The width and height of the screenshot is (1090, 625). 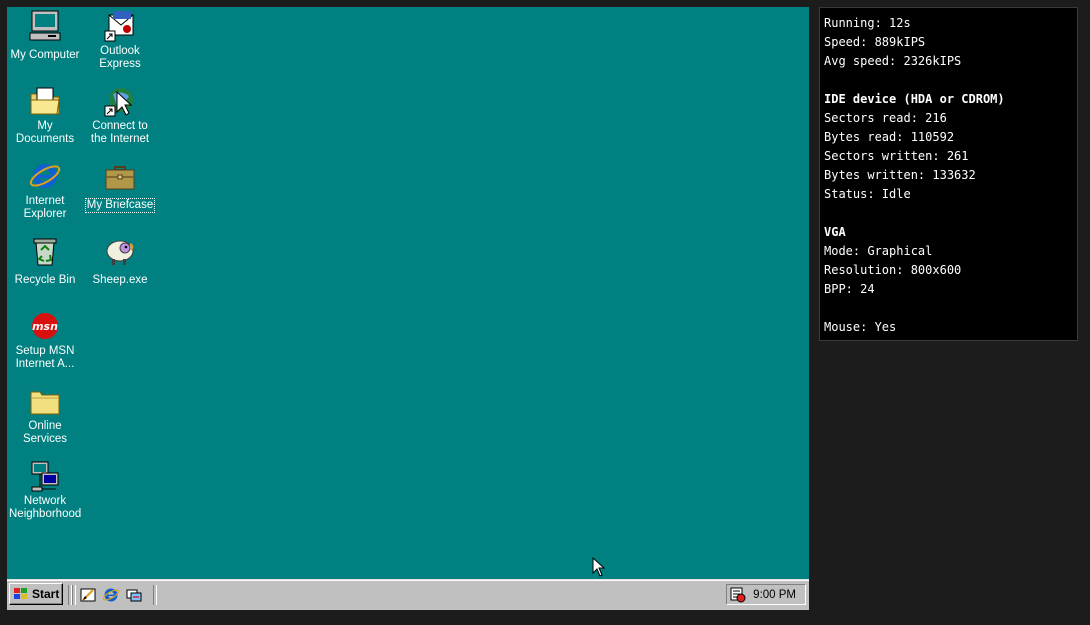 I want to click on mouse-cursor-icon, so click(x=599, y=567).